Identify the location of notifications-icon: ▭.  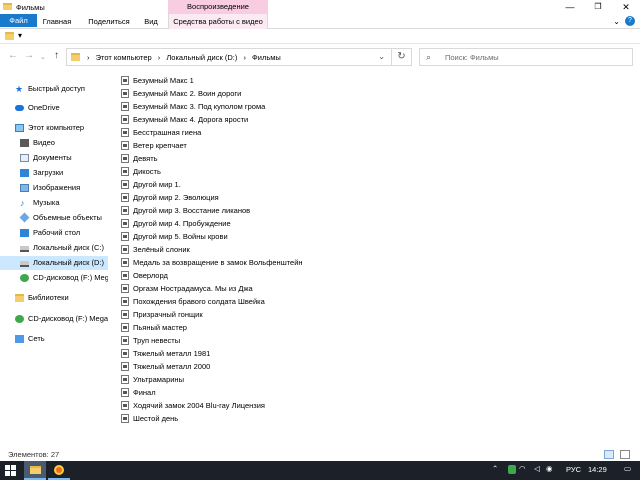
(627, 468).